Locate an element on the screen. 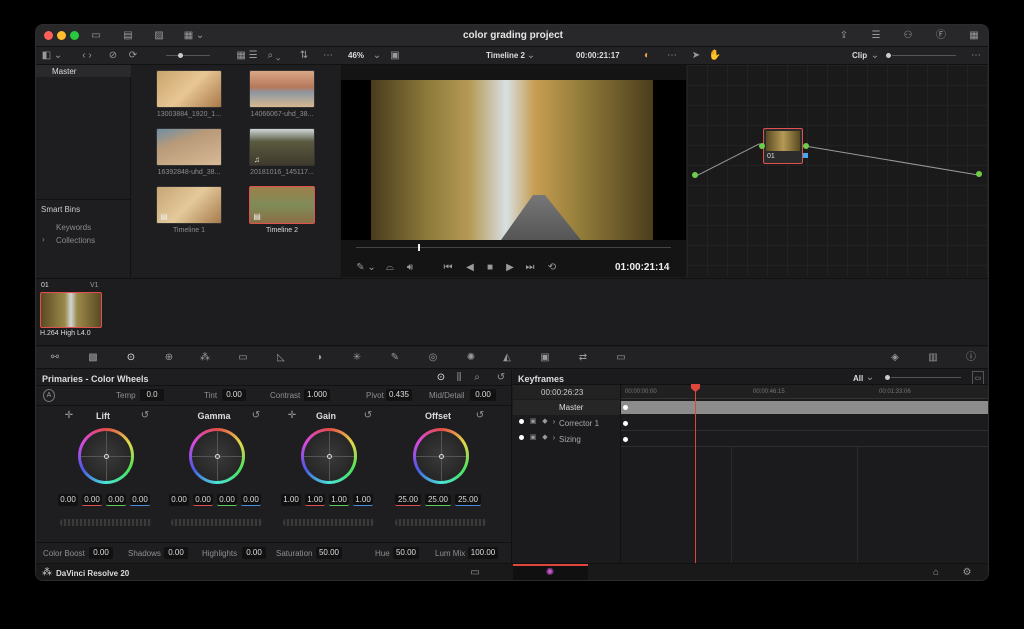 This screenshot has height=629, width=1024. gain-g-value: 1.00 is located at coordinates (339, 500).